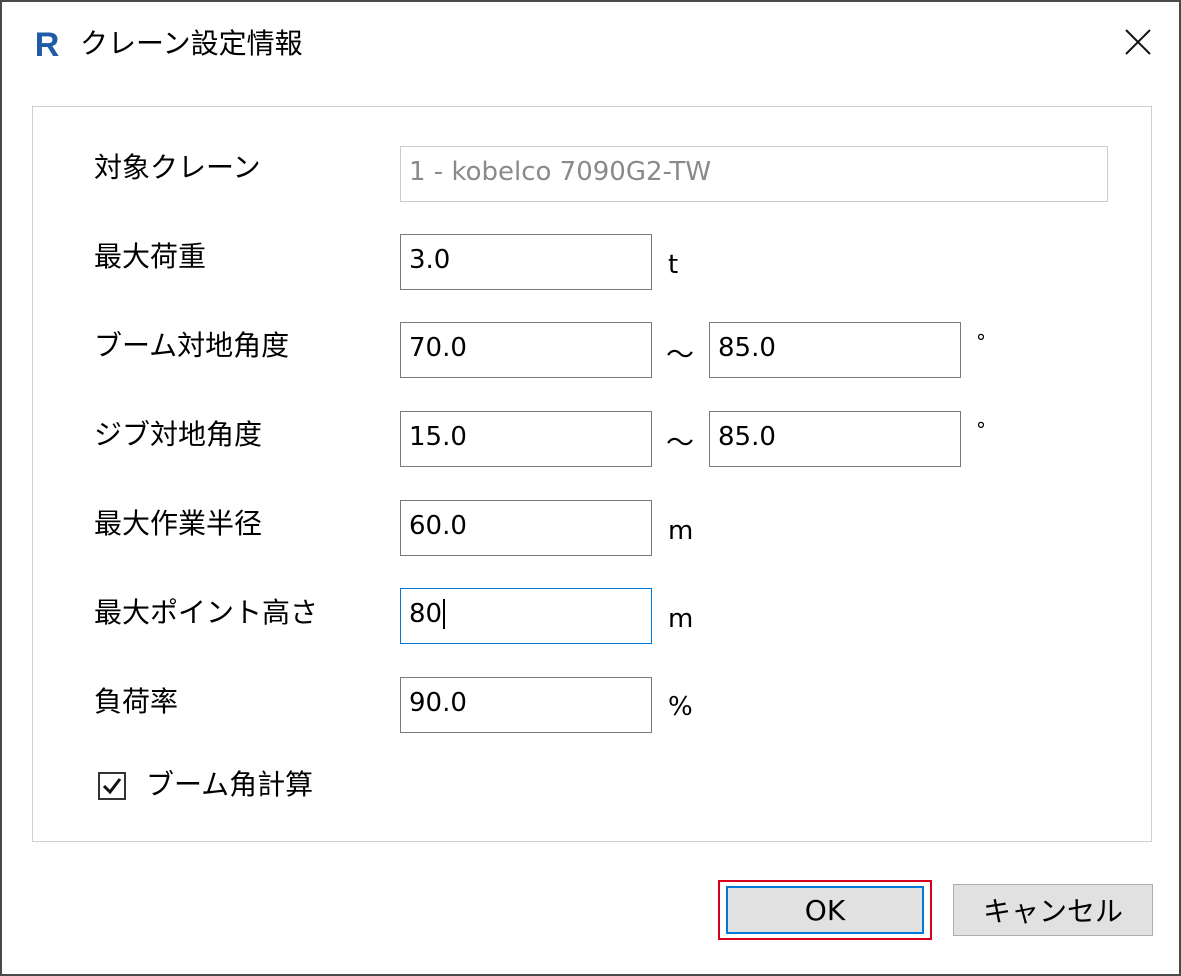  Describe the element at coordinates (1053, 910) in the screenshot. I see `cancel-button: キャンセル` at that location.